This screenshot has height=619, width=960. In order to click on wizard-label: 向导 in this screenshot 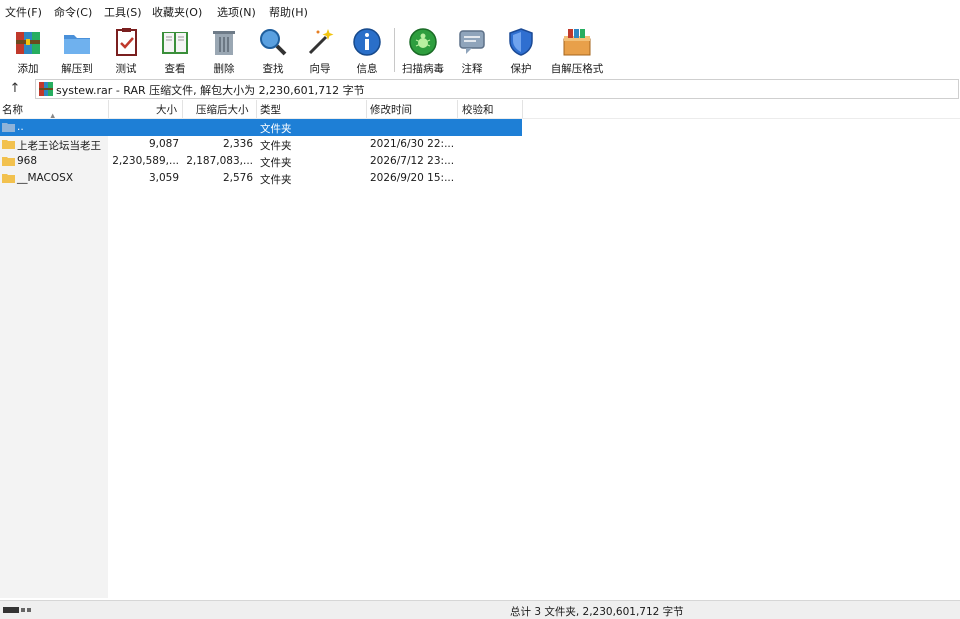, I will do `click(320, 69)`.